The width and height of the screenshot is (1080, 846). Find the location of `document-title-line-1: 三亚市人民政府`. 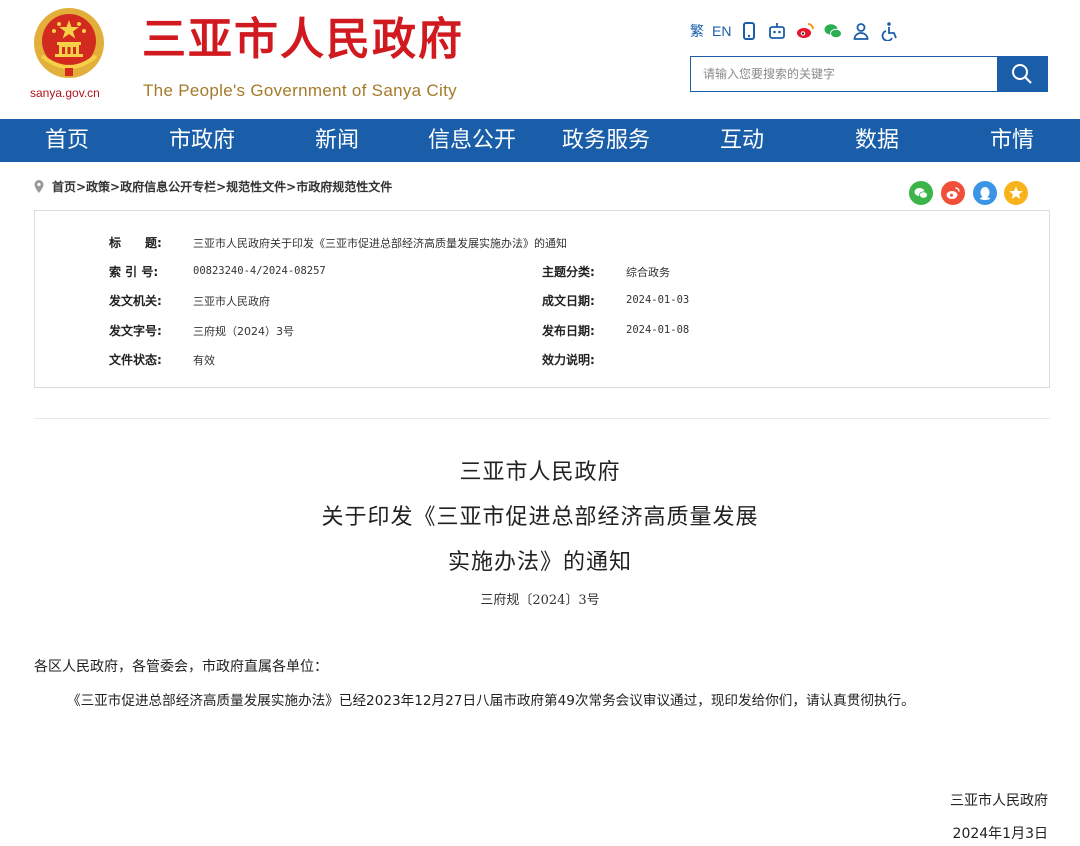

document-title-line-1: 三亚市人民政府 is located at coordinates (540, 472).